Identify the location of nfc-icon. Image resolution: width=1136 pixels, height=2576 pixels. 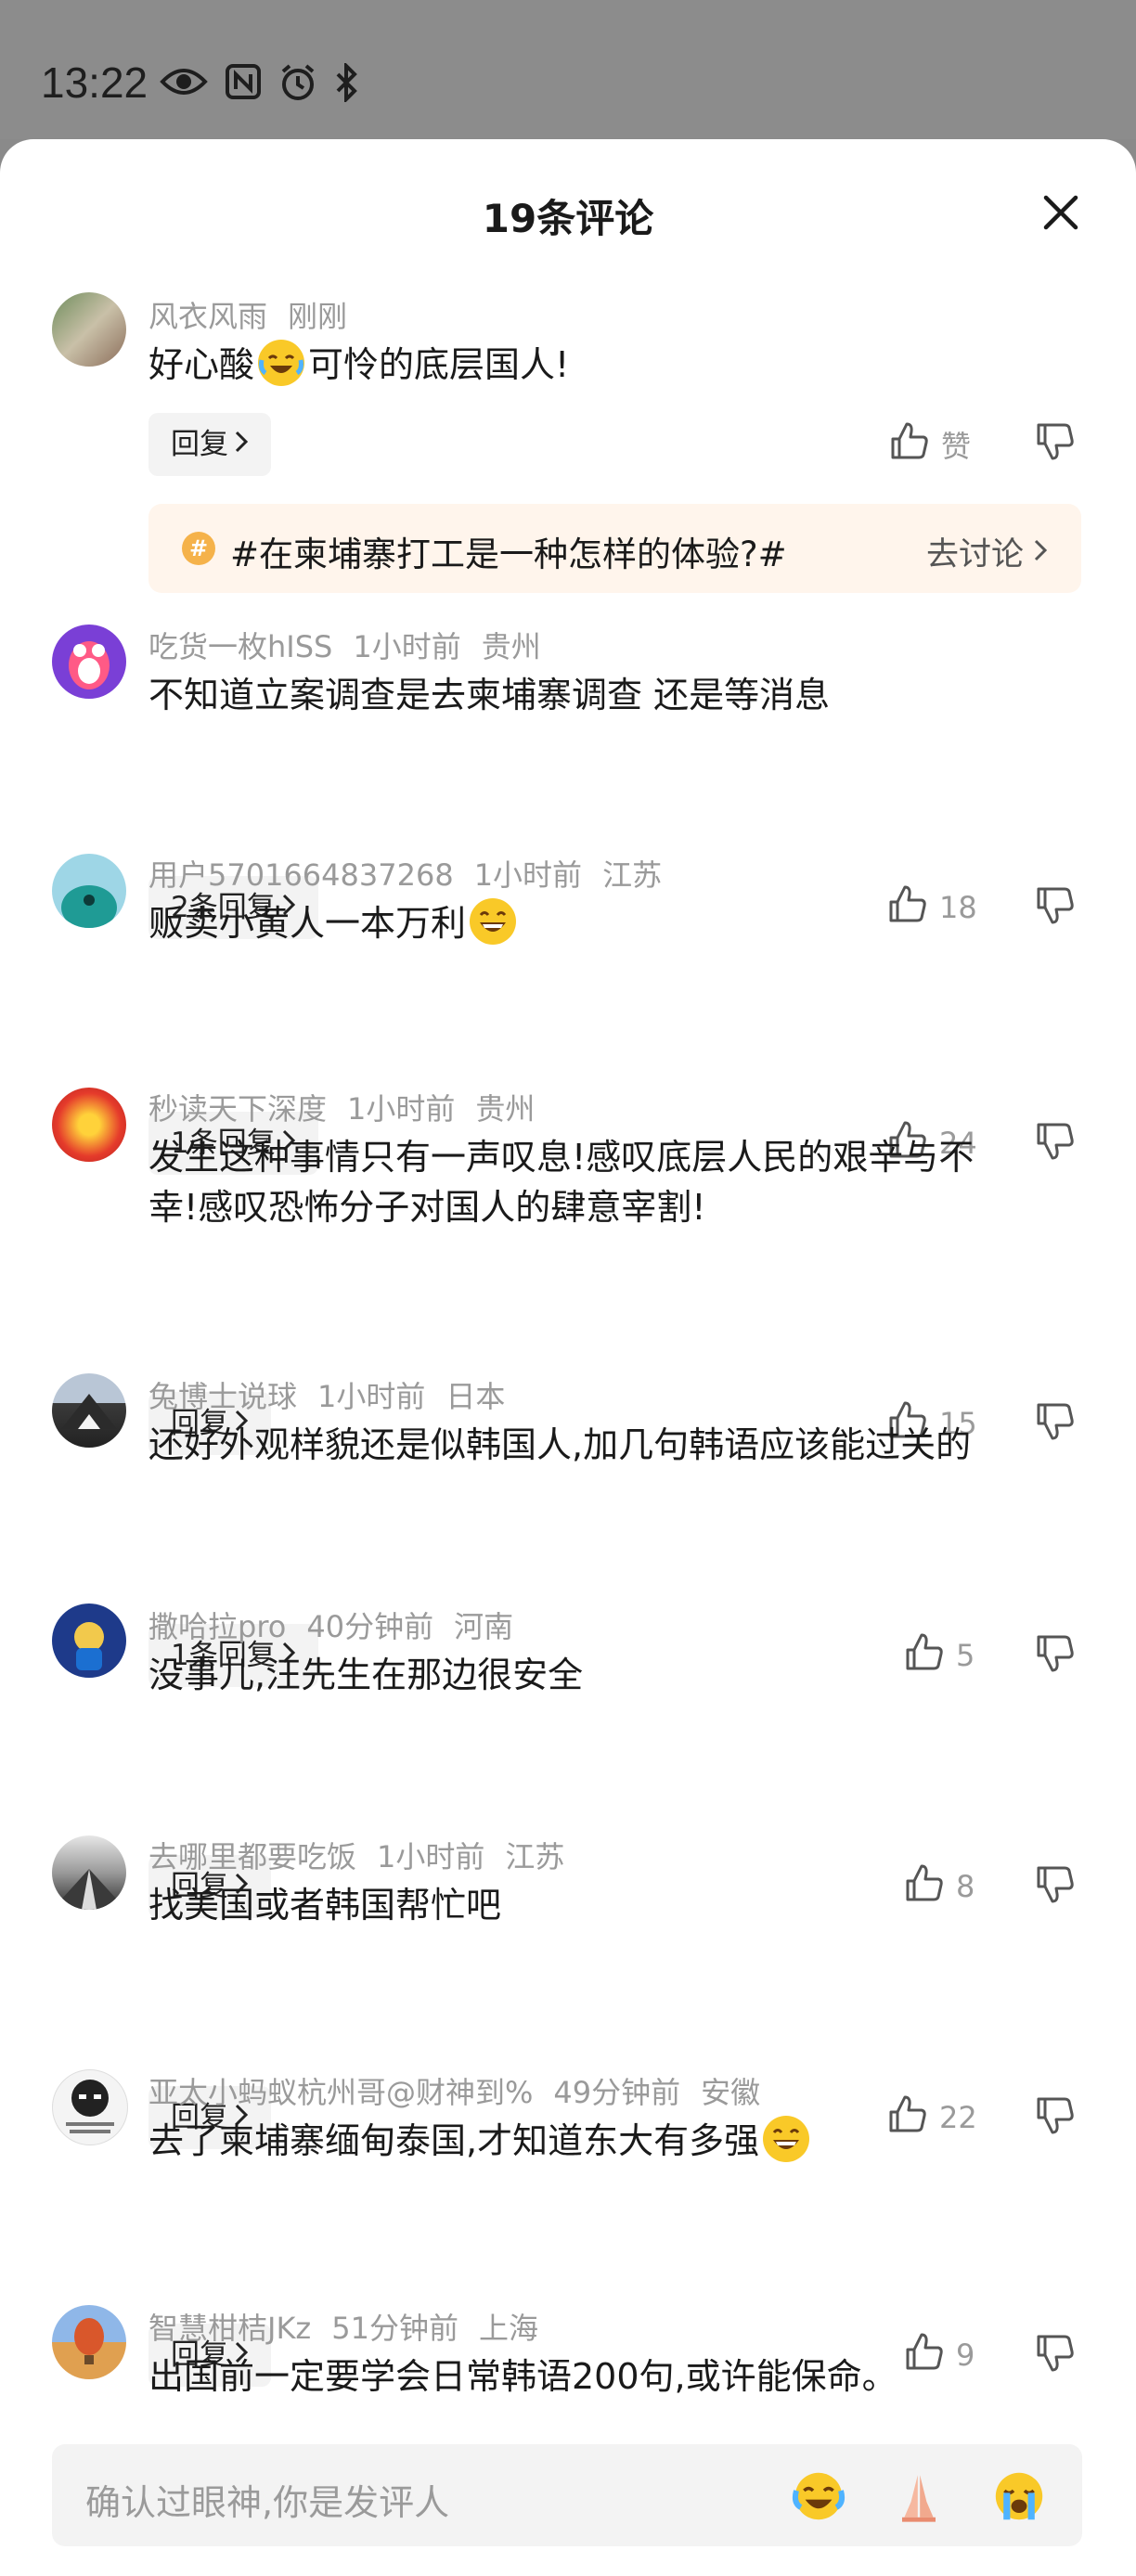
(243, 85).